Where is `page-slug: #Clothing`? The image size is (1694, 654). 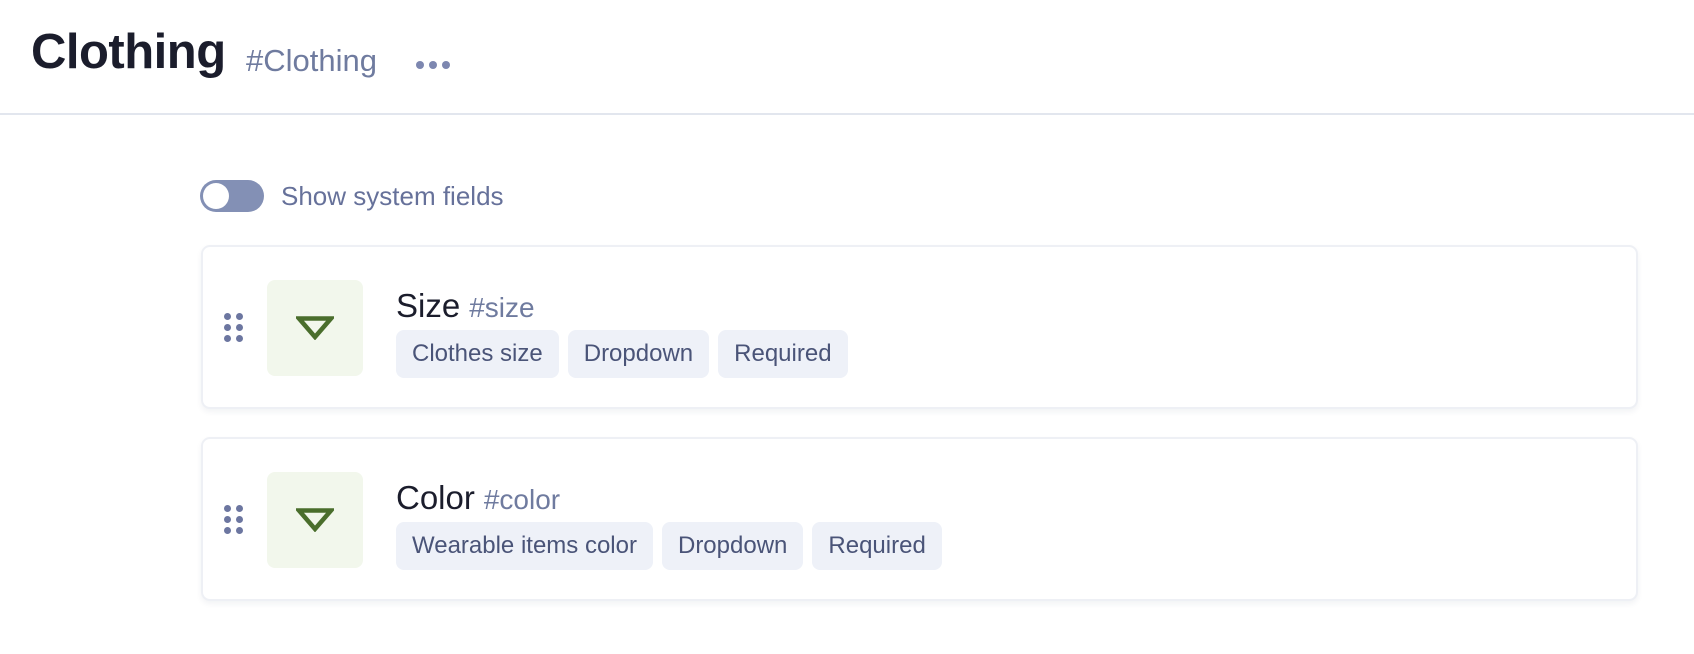
page-slug: #Clothing is located at coordinates (311, 60).